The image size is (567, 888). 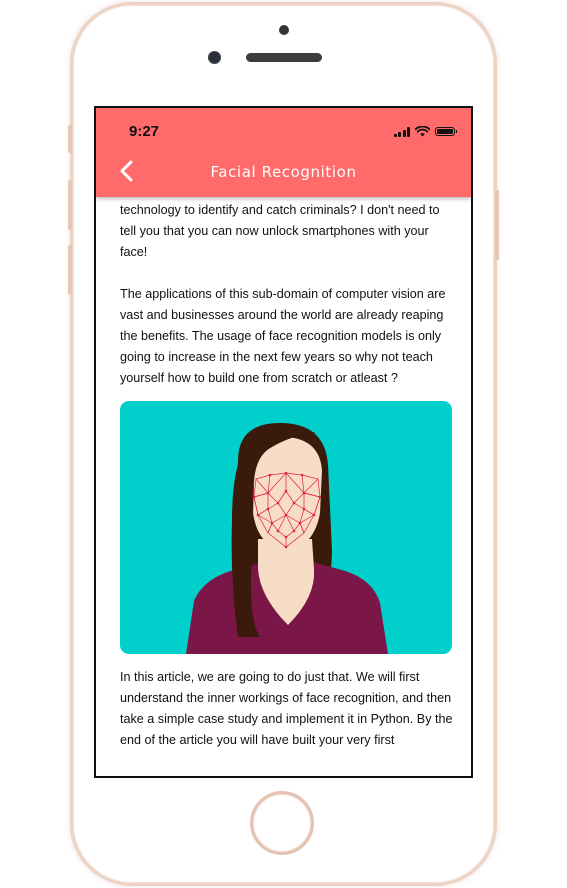 What do you see at coordinates (422, 131) in the screenshot?
I see `wifi-icon` at bounding box center [422, 131].